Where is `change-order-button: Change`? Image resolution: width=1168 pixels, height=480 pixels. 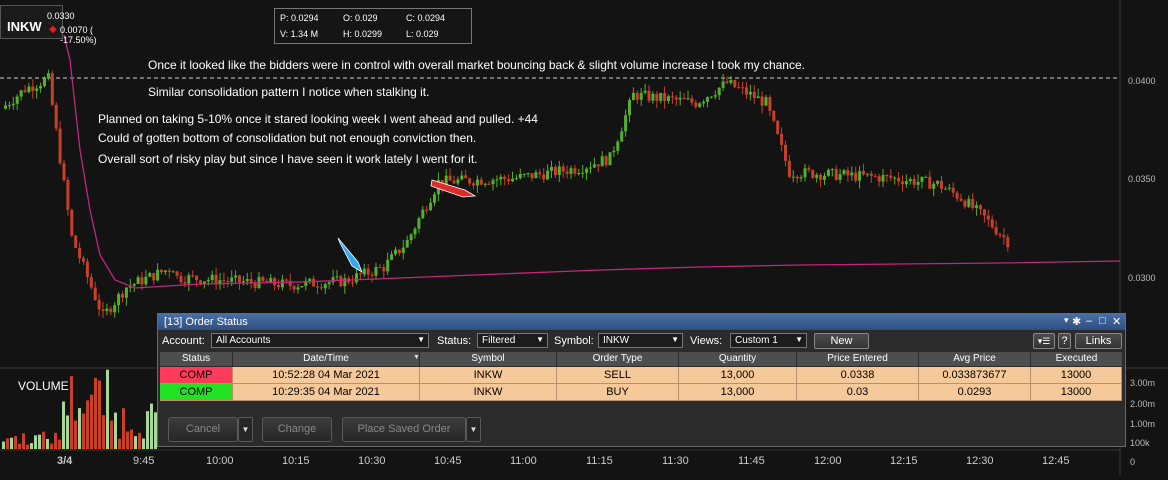 change-order-button: Change is located at coordinates (297, 429).